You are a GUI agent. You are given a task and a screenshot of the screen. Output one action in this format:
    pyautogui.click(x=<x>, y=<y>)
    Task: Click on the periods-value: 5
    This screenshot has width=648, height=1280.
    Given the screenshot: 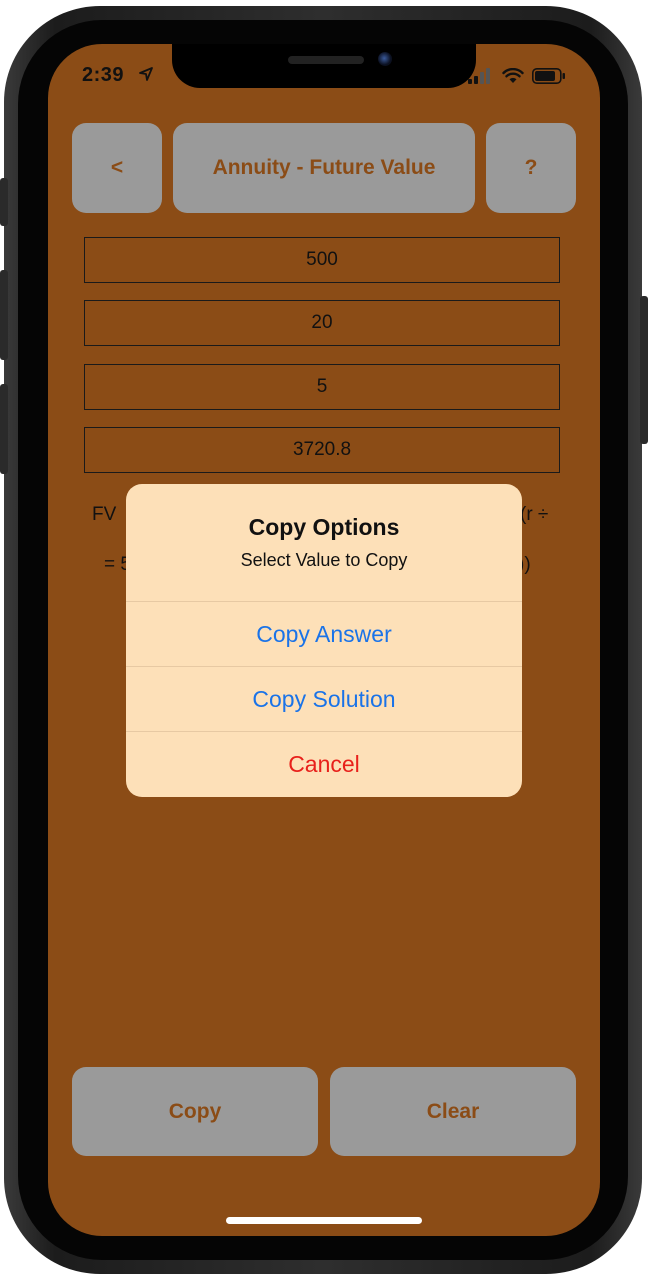 What is the action you would take?
    pyautogui.click(x=322, y=386)
    